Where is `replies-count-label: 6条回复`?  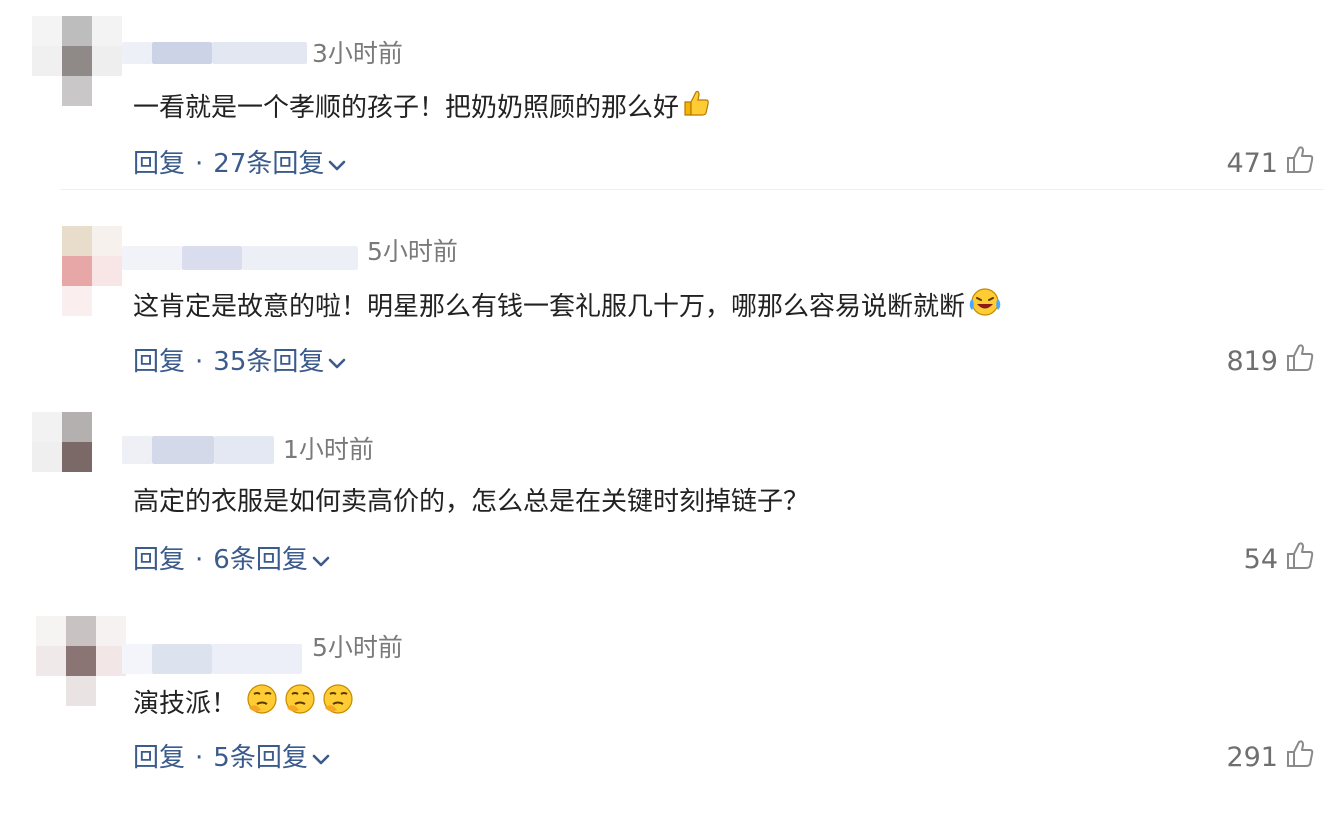 replies-count-label: 6条回复 is located at coordinates (260, 560).